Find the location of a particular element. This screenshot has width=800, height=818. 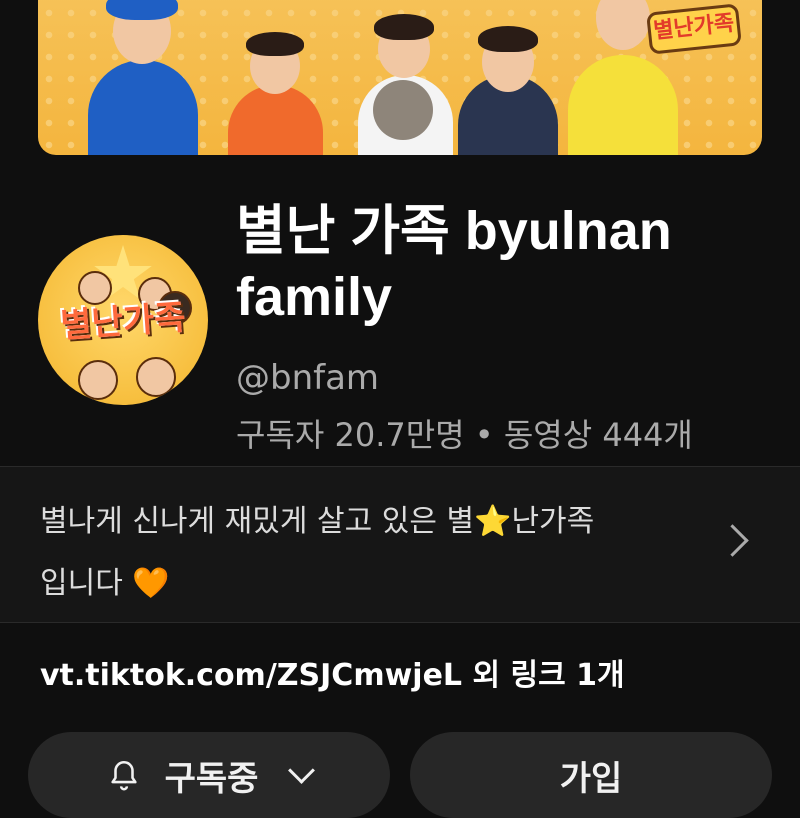

description-line1: 별나게 신나게 재밌게 살고 있은 별 is located at coordinates (257, 521).